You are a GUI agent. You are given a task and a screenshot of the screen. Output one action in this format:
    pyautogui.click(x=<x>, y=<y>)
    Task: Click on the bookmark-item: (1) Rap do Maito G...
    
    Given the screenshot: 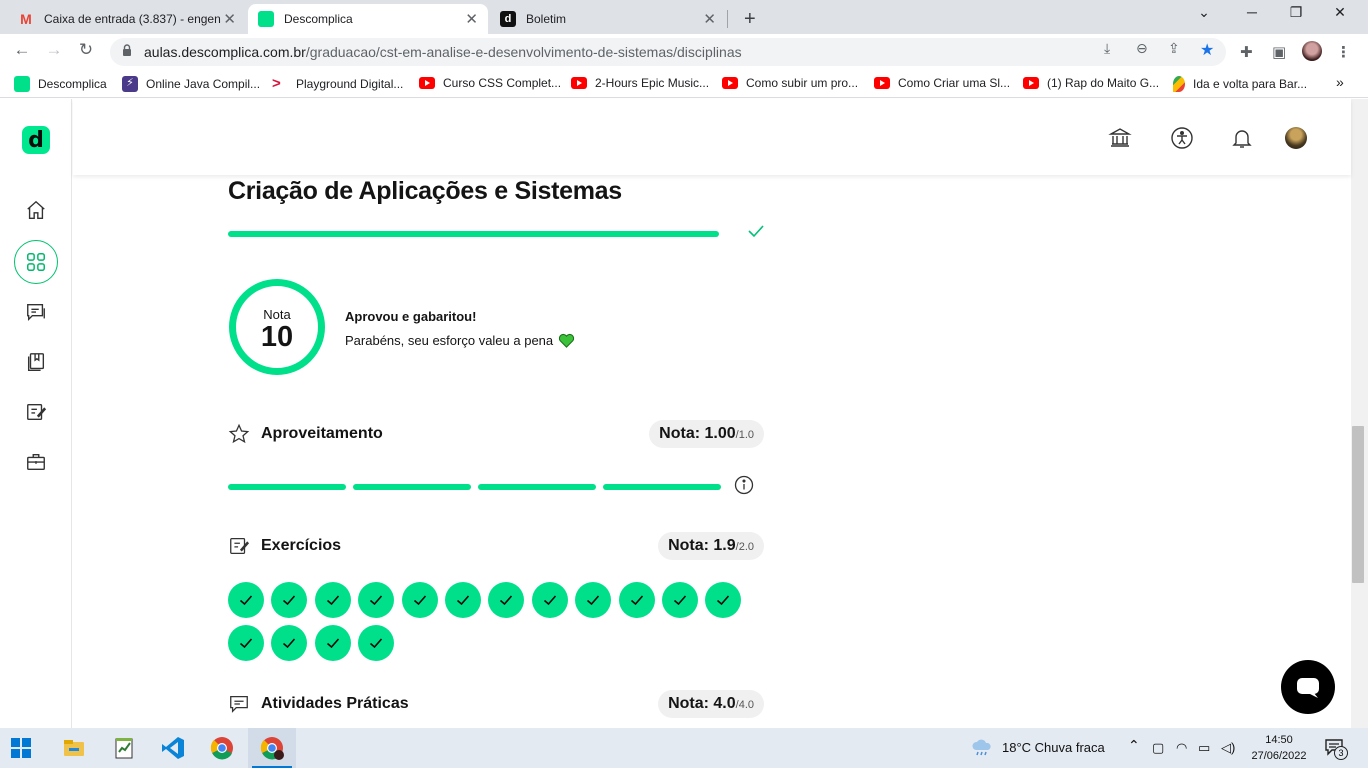 What is the action you would take?
    pyautogui.click(x=1091, y=83)
    